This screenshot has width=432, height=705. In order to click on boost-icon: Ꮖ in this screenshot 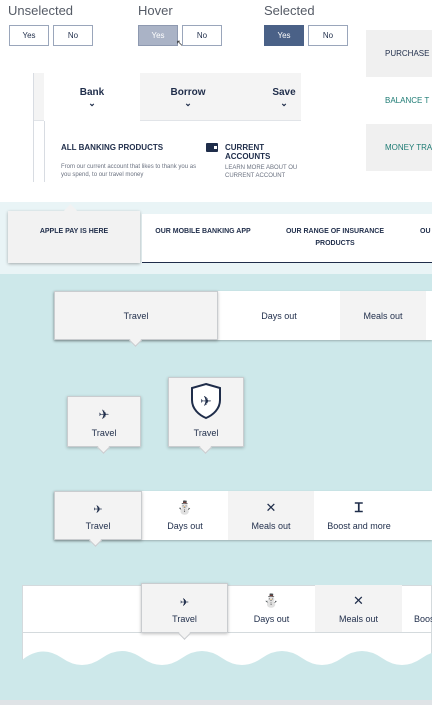, I will do `click(359, 507)`.